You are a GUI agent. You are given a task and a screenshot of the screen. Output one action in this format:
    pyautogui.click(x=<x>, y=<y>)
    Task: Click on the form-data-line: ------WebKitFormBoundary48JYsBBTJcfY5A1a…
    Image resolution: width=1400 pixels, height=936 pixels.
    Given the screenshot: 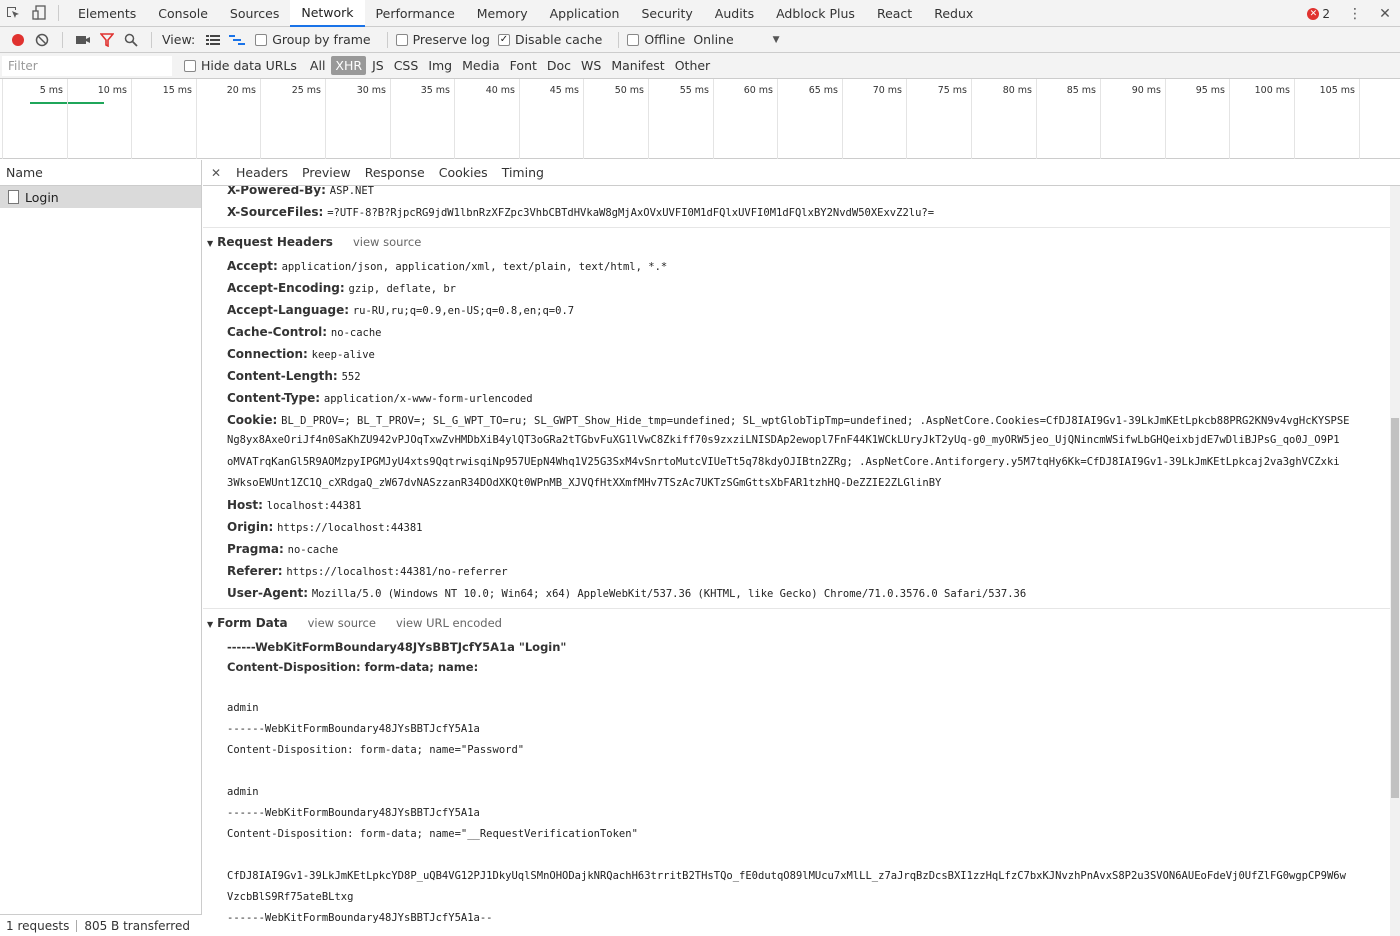 What is the action you would take?
    pyautogui.click(x=360, y=918)
    